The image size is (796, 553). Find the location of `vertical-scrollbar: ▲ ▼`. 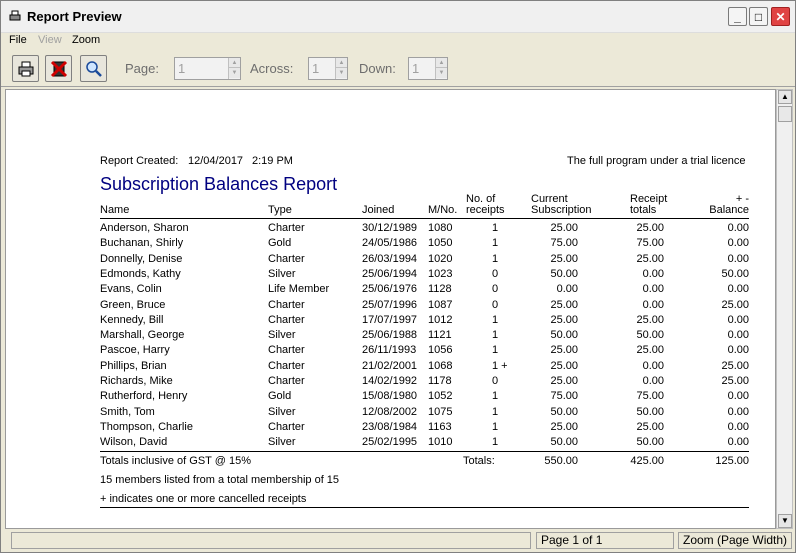

vertical-scrollbar: ▲ ▼ is located at coordinates (784, 309).